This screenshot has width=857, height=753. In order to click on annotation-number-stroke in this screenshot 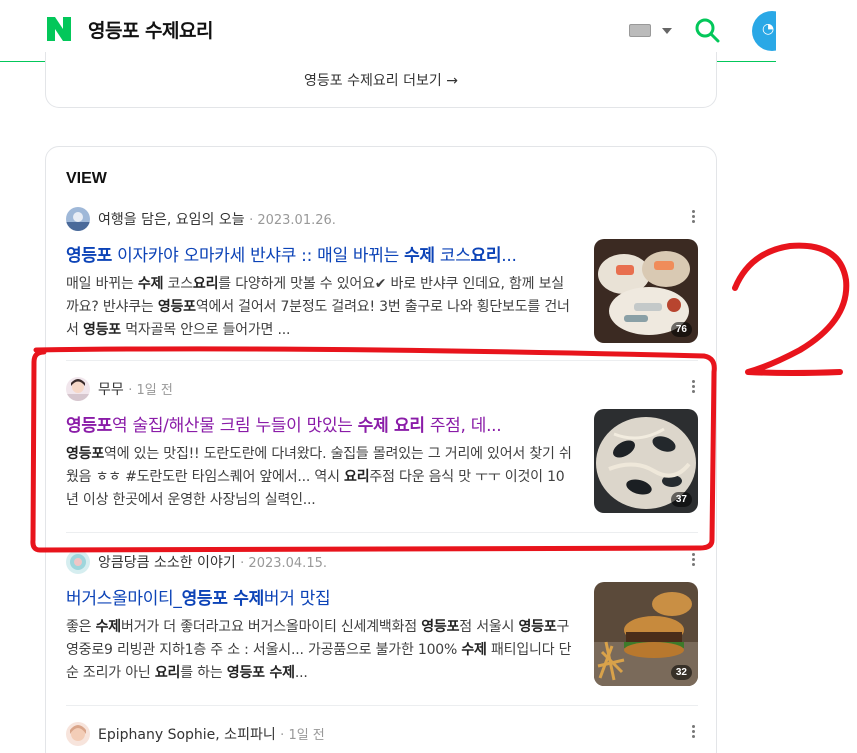, I will do `click(791, 309)`.